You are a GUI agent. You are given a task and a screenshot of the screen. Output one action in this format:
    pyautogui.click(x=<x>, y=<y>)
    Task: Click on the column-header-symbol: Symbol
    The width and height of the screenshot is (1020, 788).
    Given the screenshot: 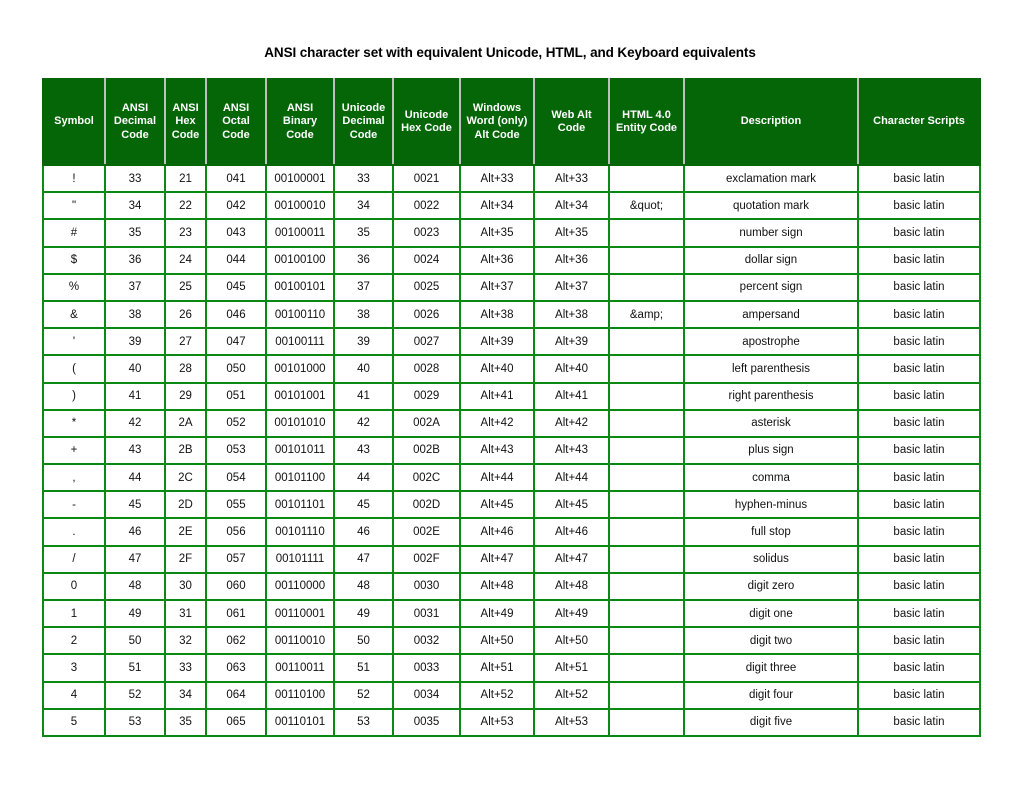 What is the action you would take?
    pyautogui.click(x=74, y=122)
    